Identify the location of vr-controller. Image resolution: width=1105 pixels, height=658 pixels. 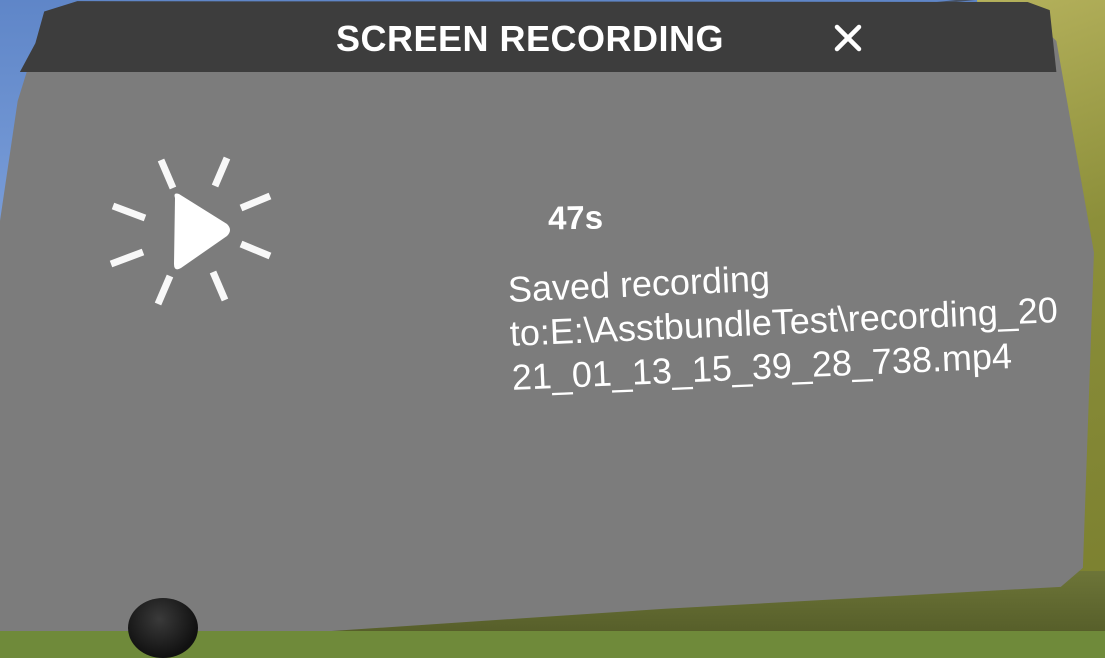
(163, 628).